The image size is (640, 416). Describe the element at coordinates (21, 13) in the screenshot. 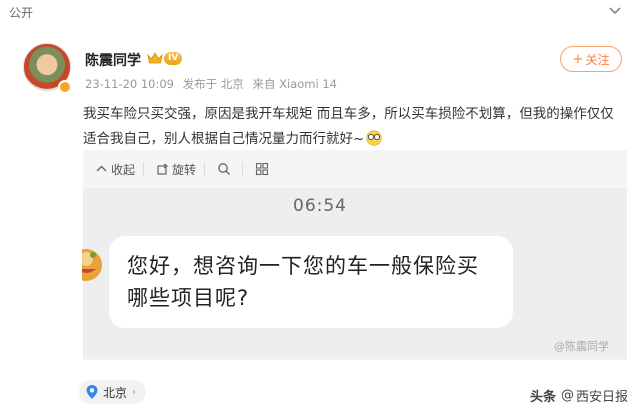

I see `visibility-label: 公开` at that location.